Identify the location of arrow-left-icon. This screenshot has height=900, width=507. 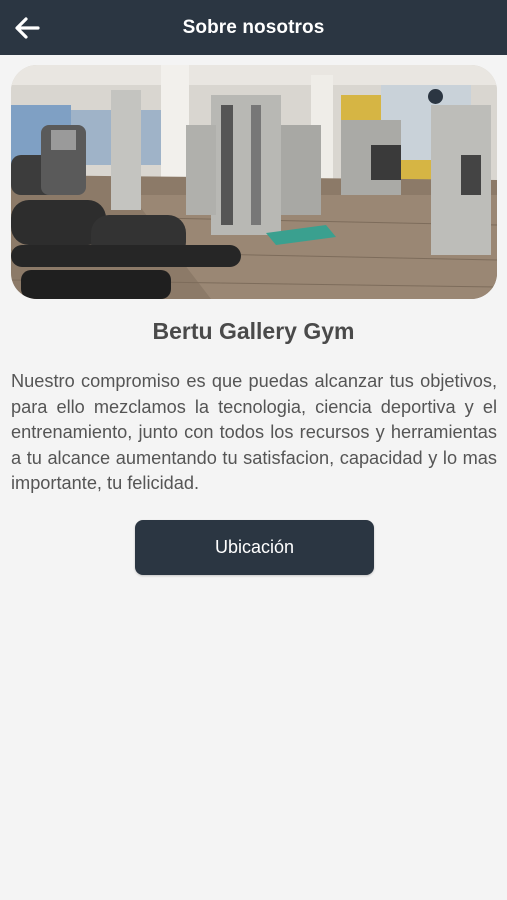
(27, 28).